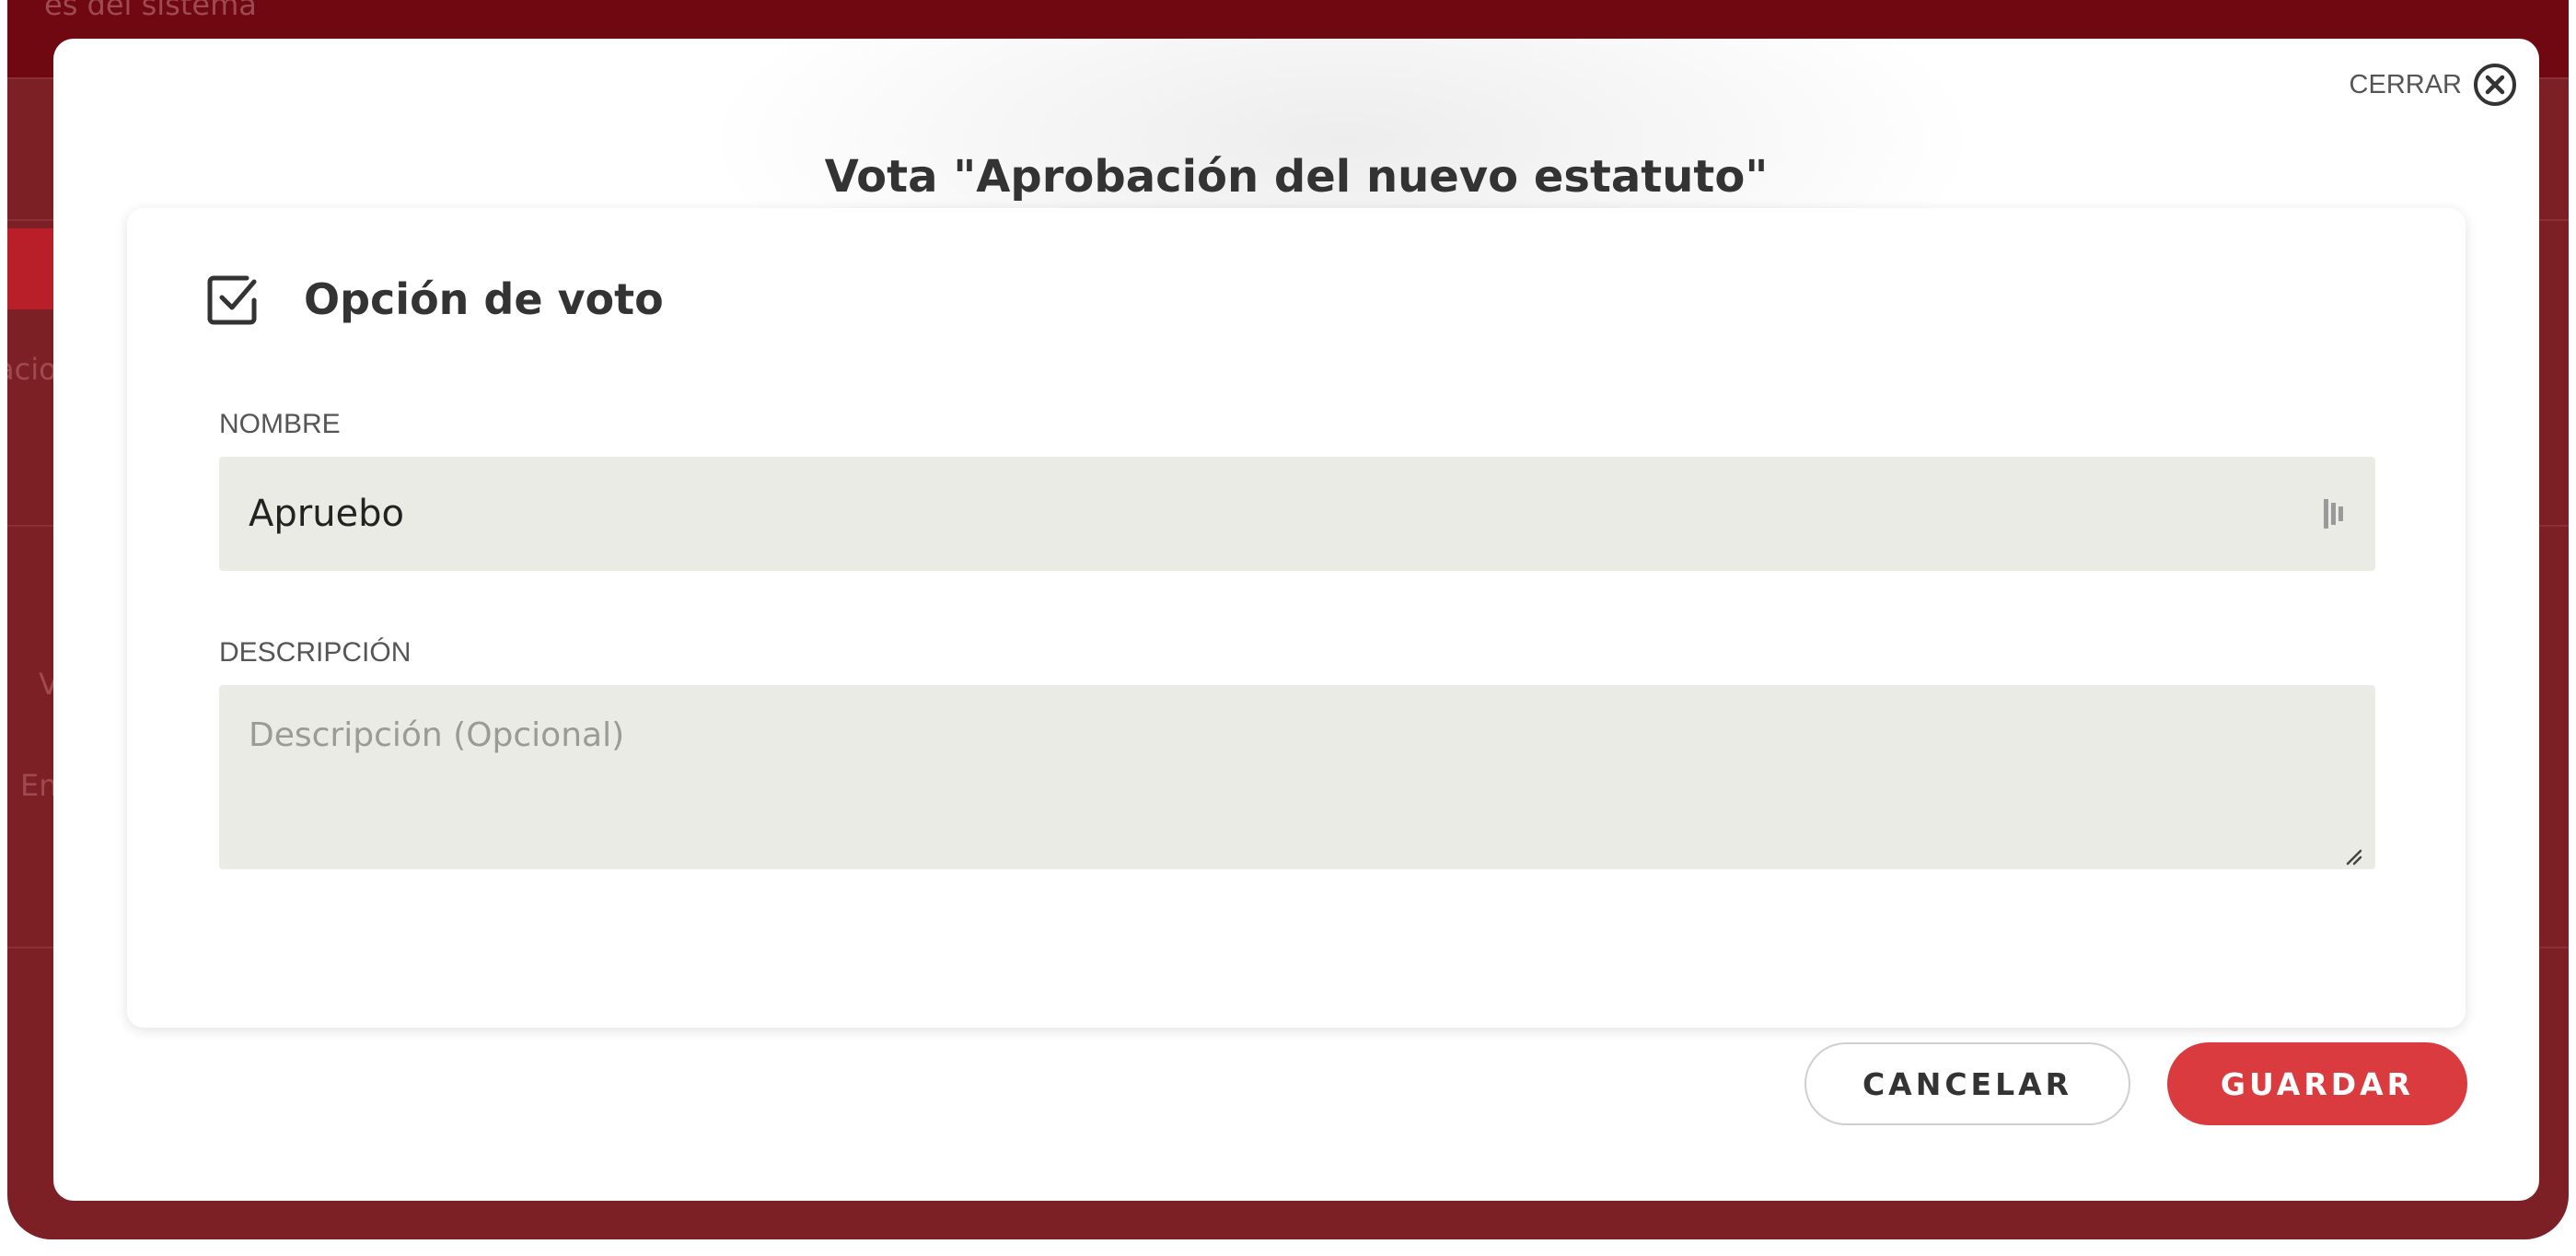 The height and width of the screenshot is (1256, 2576). What do you see at coordinates (39, 785) in the screenshot?
I see `background-text: En` at bounding box center [39, 785].